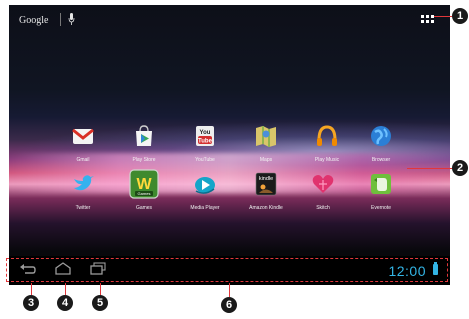 The image size is (469, 319). What do you see at coordinates (205, 133) in the screenshot?
I see `svg-text: You` at bounding box center [205, 133].